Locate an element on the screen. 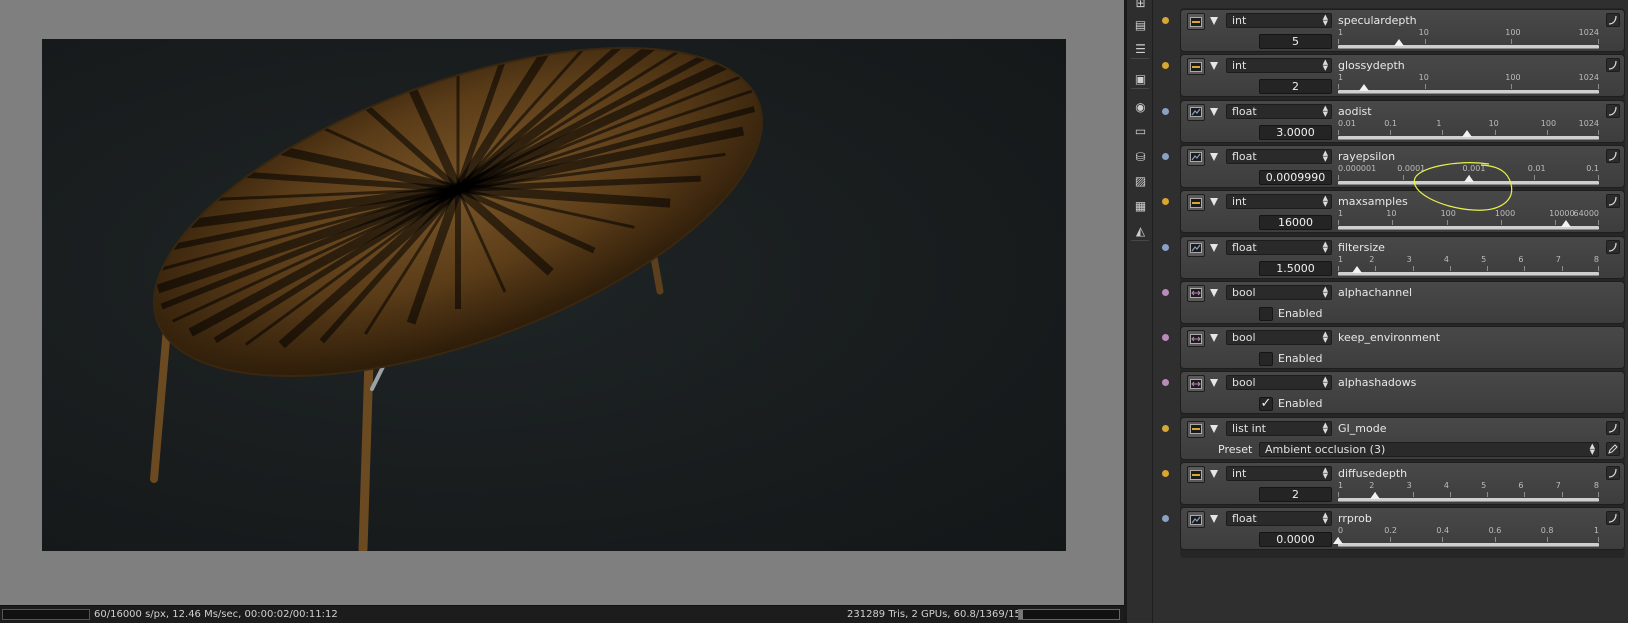  value-slider: 0.000001 0.0001 0.001 0.01 0.1 is located at coordinates (1468, 175).